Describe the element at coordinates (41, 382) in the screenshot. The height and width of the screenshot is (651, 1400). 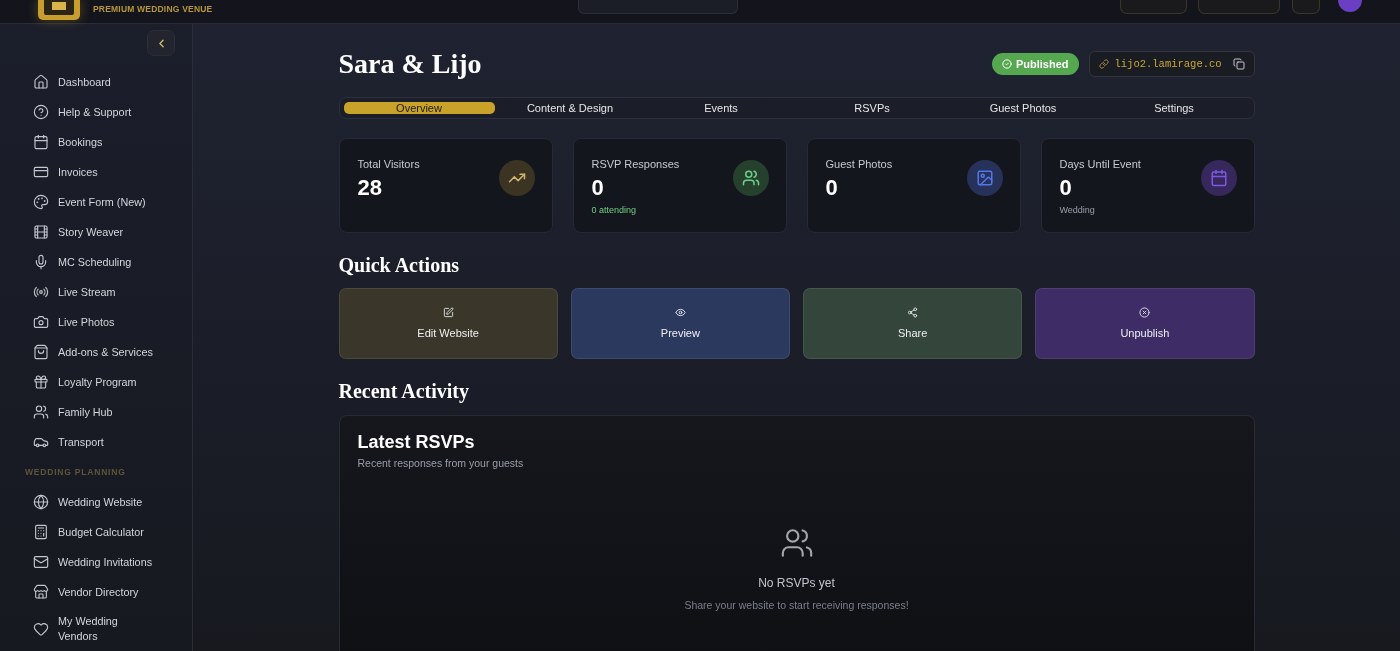
I see `gift-icon` at that location.